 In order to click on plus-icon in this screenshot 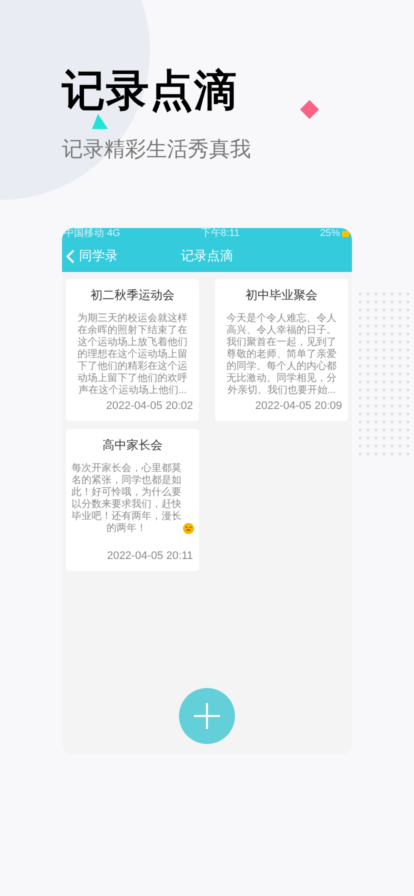, I will do `click(207, 716)`.